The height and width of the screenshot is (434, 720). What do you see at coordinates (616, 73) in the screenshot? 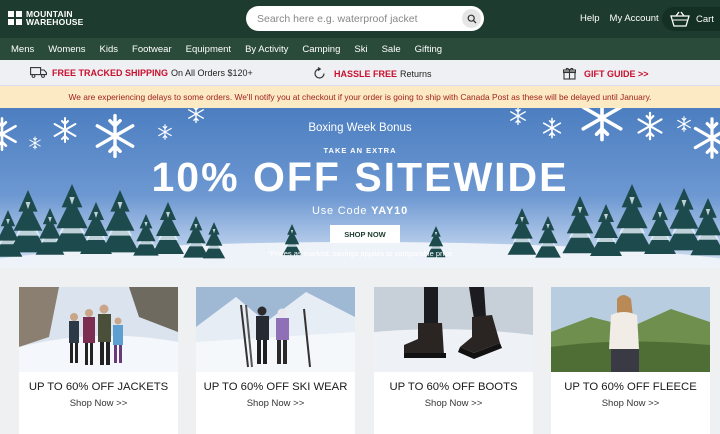
I see `usp-gift-guide-link: GIFT GUIDE >>` at bounding box center [616, 73].